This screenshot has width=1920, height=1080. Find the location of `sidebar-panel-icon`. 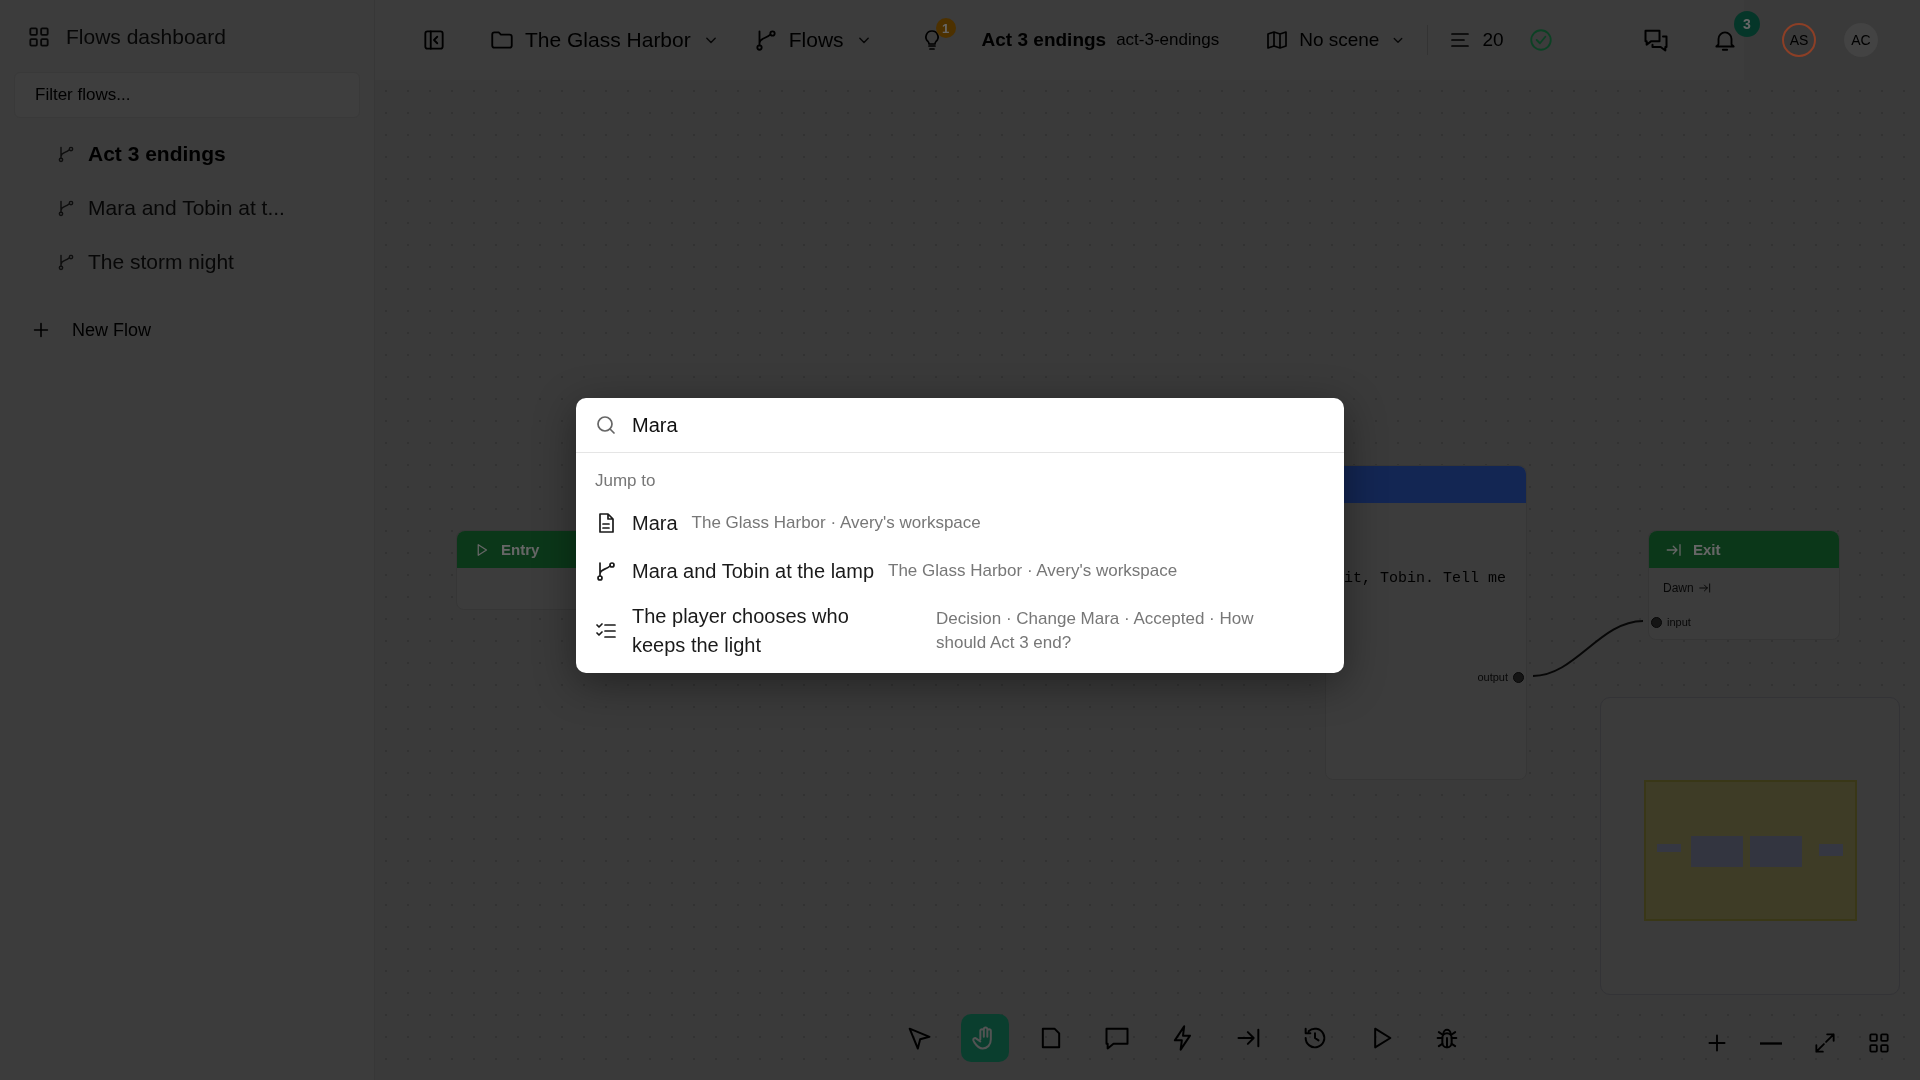

sidebar-panel-icon is located at coordinates (434, 40).